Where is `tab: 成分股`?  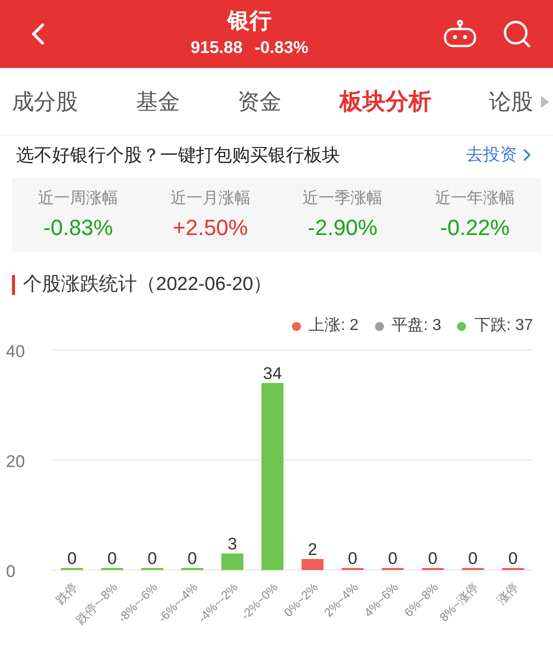
tab: 成分股 is located at coordinates (45, 101).